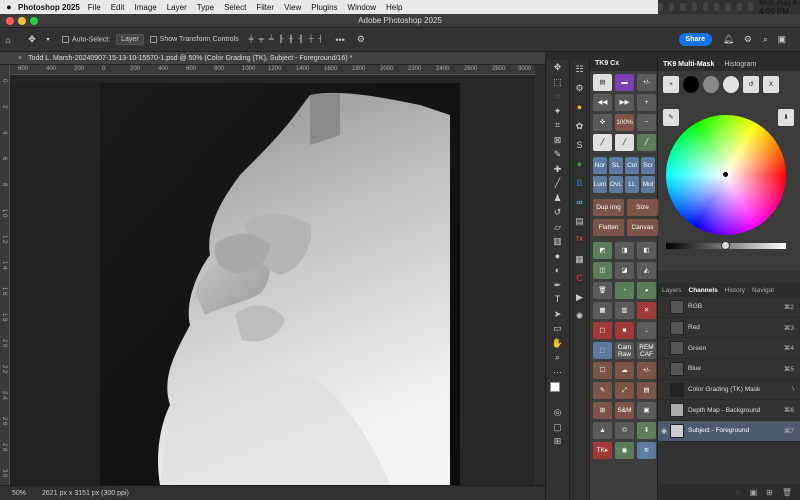 The height and width of the screenshot is (500, 800). Describe the element at coordinates (557, 441) in the screenshot. I see `edit-toolbar-icon: ⊞` at that location.